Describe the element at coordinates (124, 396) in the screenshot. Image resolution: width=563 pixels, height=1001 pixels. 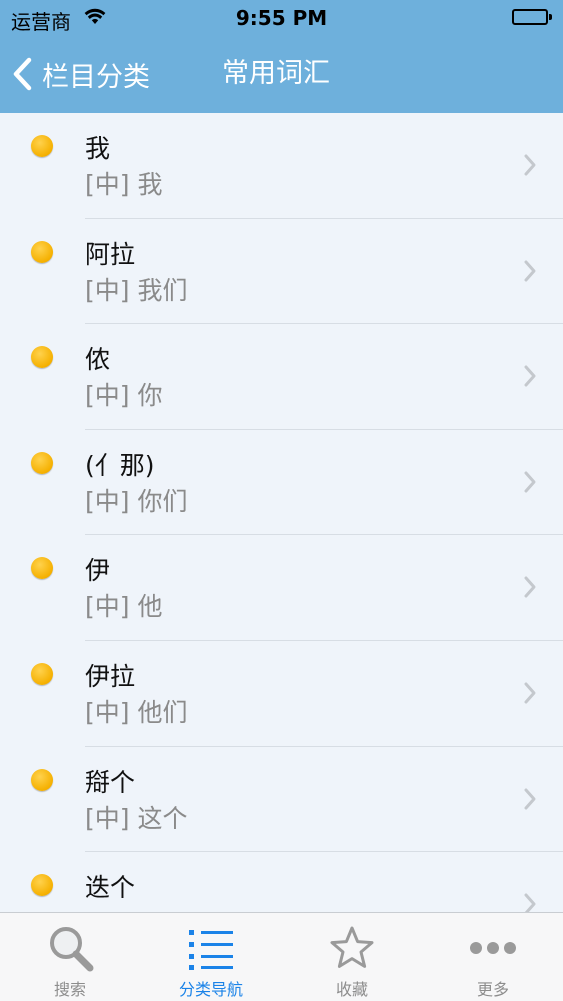
I see `item-translation: [中] 你` at that location.